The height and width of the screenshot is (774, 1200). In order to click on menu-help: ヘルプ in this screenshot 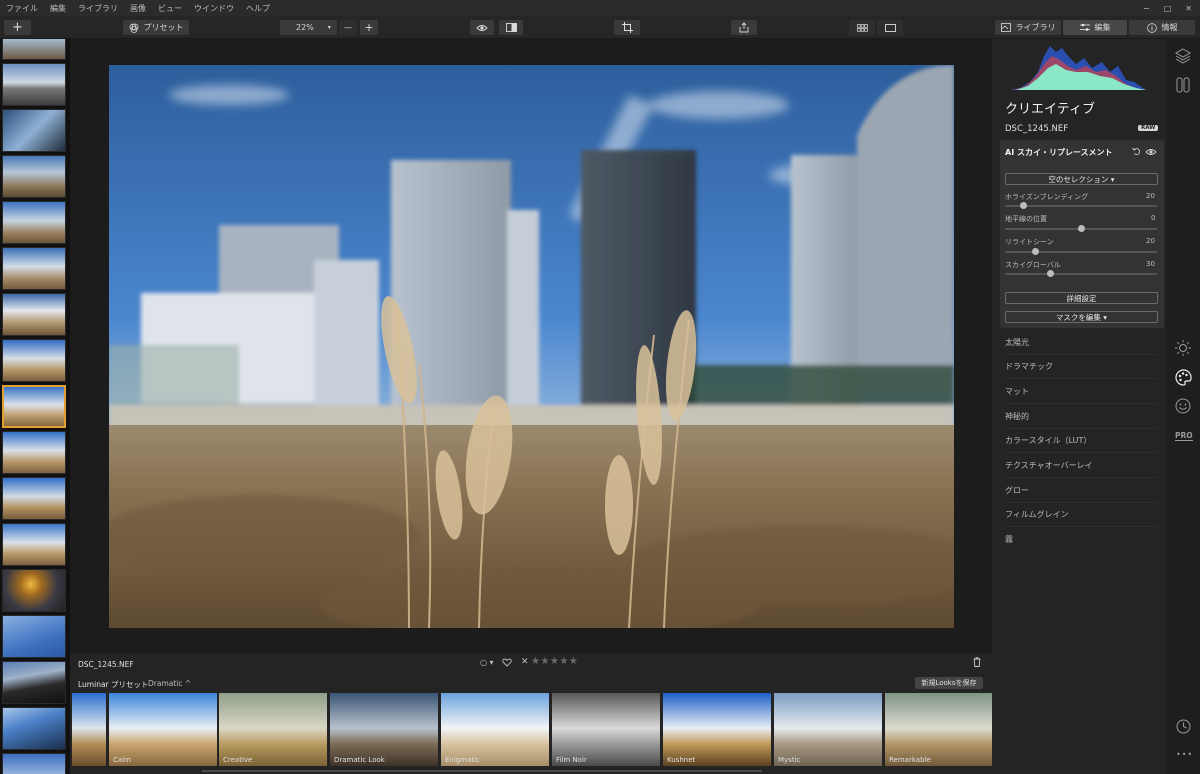, I will do `click(258, 8)`.